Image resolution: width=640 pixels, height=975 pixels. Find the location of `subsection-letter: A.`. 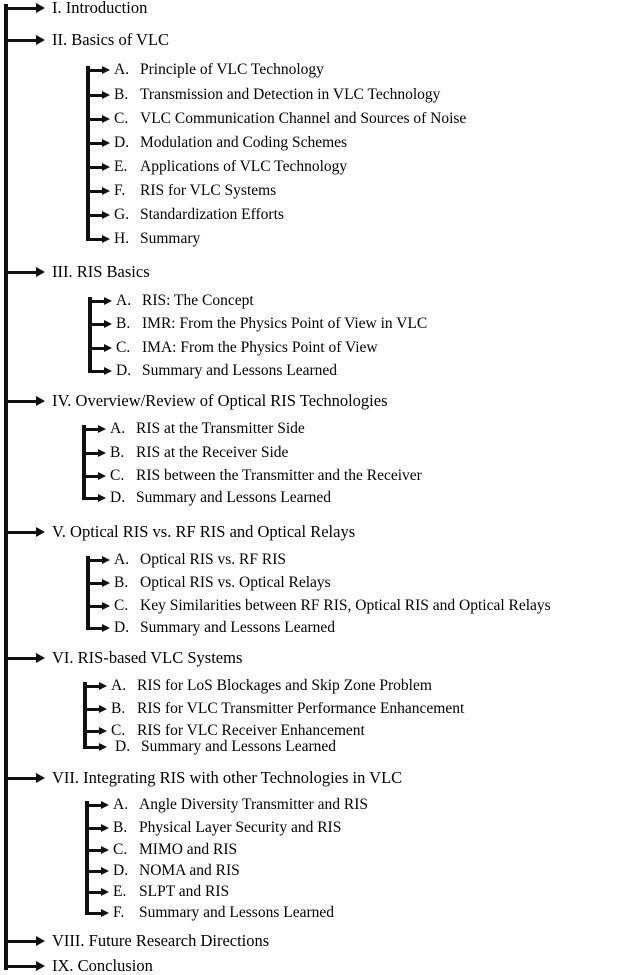

subsection-letter: A. is located at coordinates (121, 804).